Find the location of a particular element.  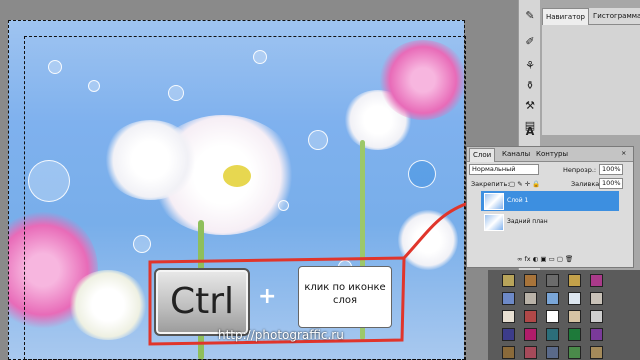

history-brush-tool-icon: ⚱ is located at coordinates (530, 86).